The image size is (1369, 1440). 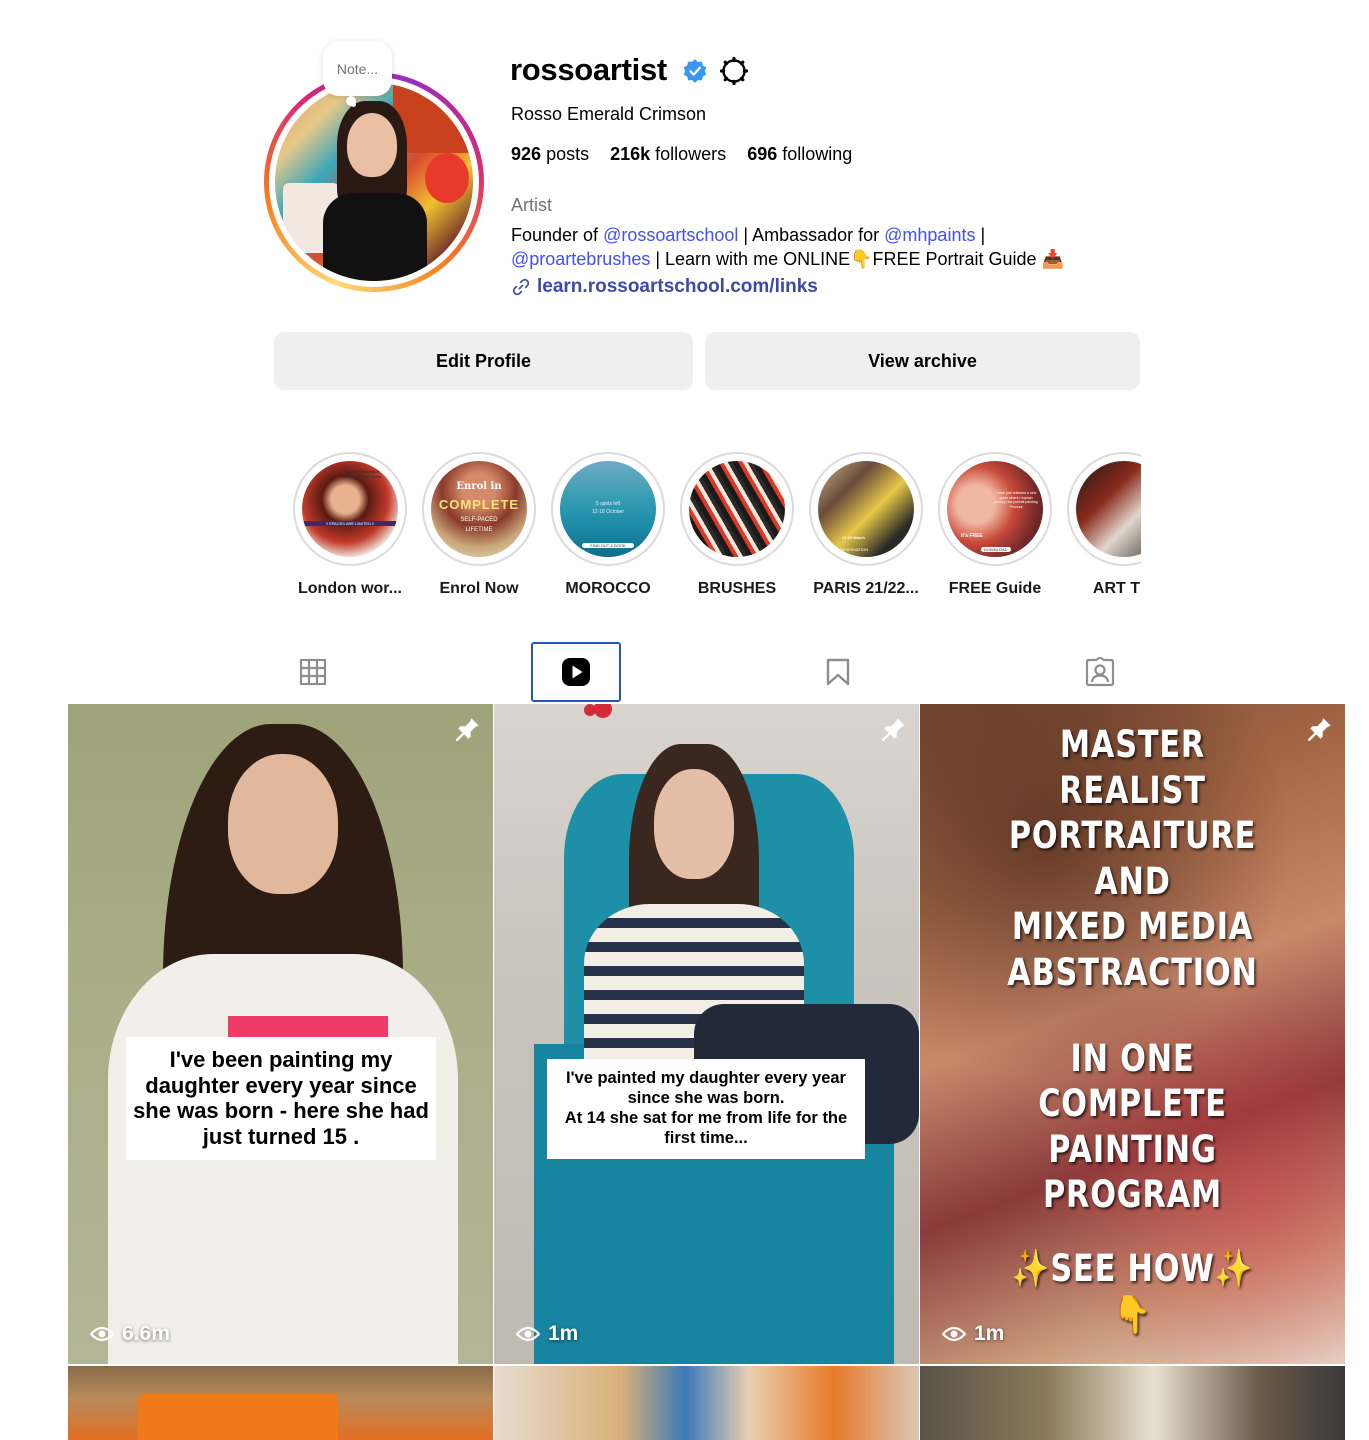 I want to click on highlight-item: BRUSHES, so click(x=737, y=525).